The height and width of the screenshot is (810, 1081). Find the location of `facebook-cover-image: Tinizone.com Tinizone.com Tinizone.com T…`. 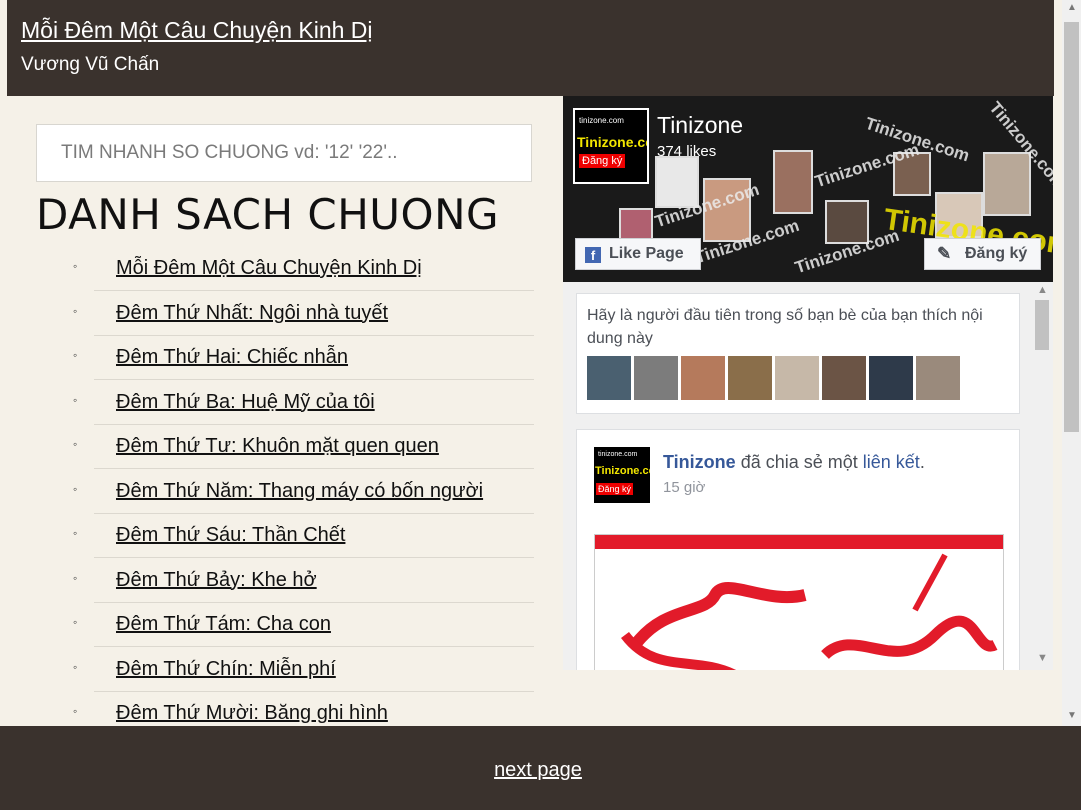

facebook-cover-image: Tinizone.com Tinizone.com Tinizone.com T… is located at coordinates (808, 189).